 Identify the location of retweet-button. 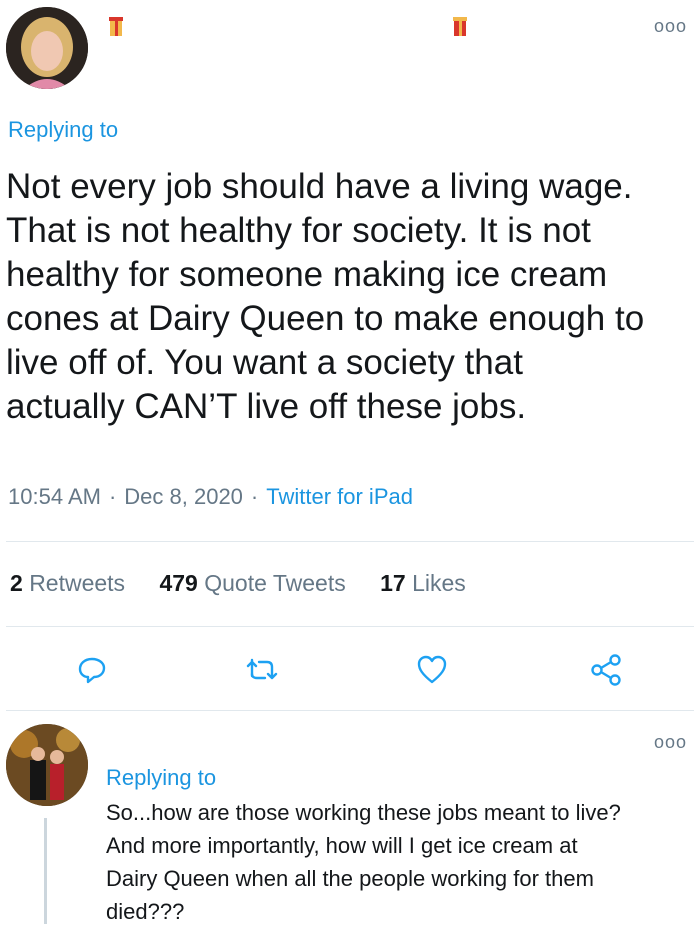
(262, 670).